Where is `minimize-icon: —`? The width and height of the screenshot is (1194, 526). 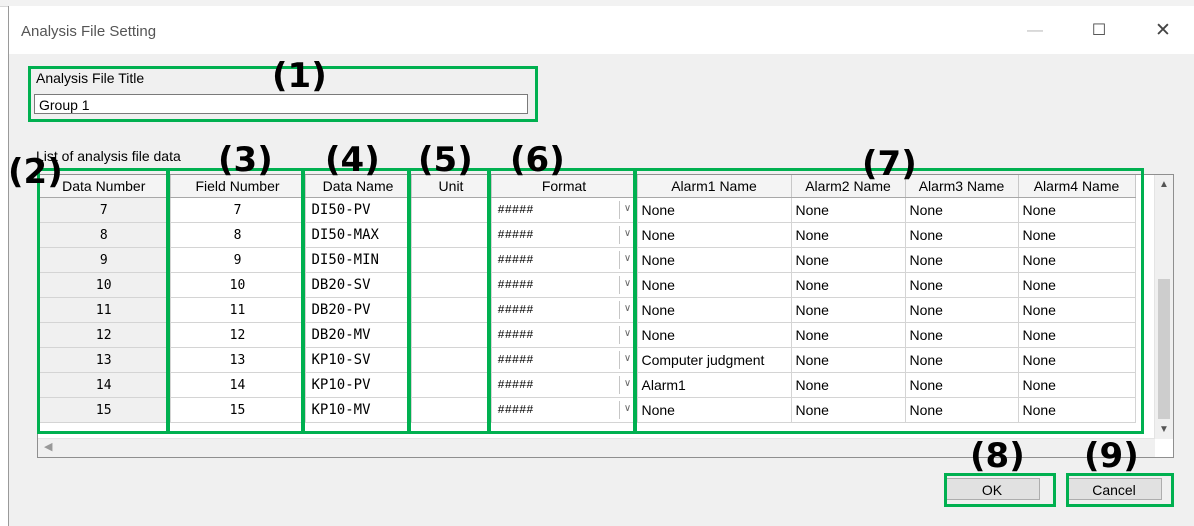 minimize-icon: — is located at coordinates (1035, 31).